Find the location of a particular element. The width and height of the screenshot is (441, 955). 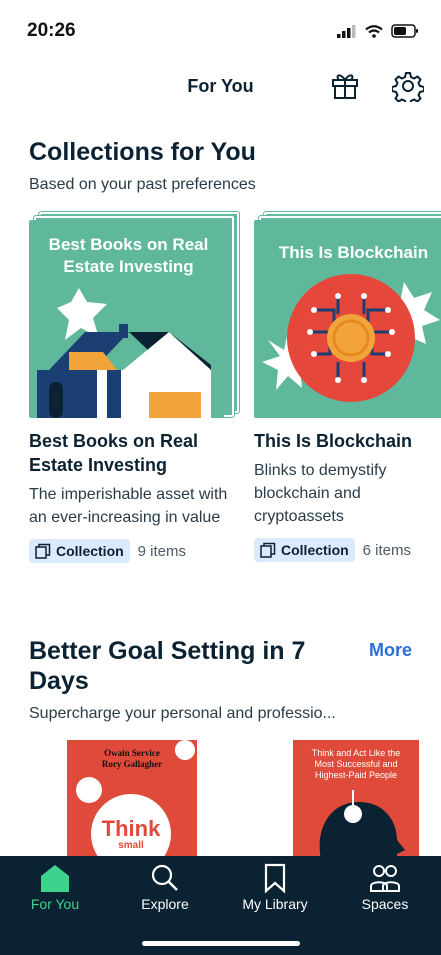

goal-section-title: Better Goal Setting in 7 Days is located at coordinates (167, 666).